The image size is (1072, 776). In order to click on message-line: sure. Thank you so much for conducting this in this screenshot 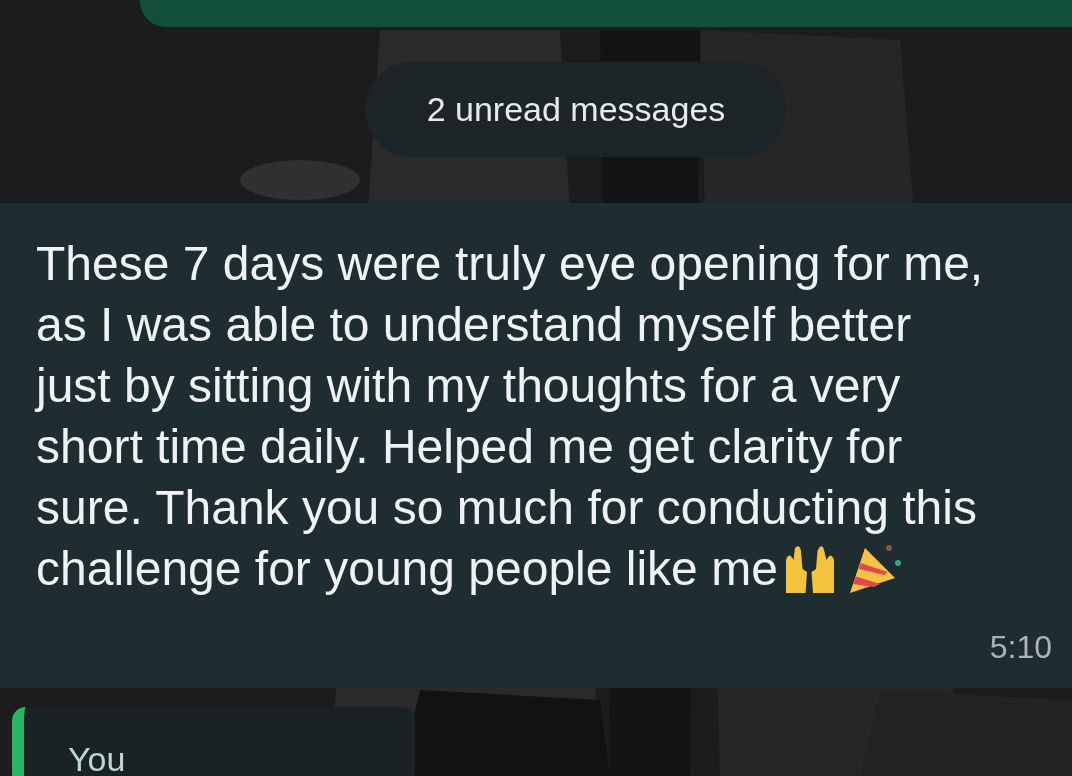, I will do `click(506, 508)`.